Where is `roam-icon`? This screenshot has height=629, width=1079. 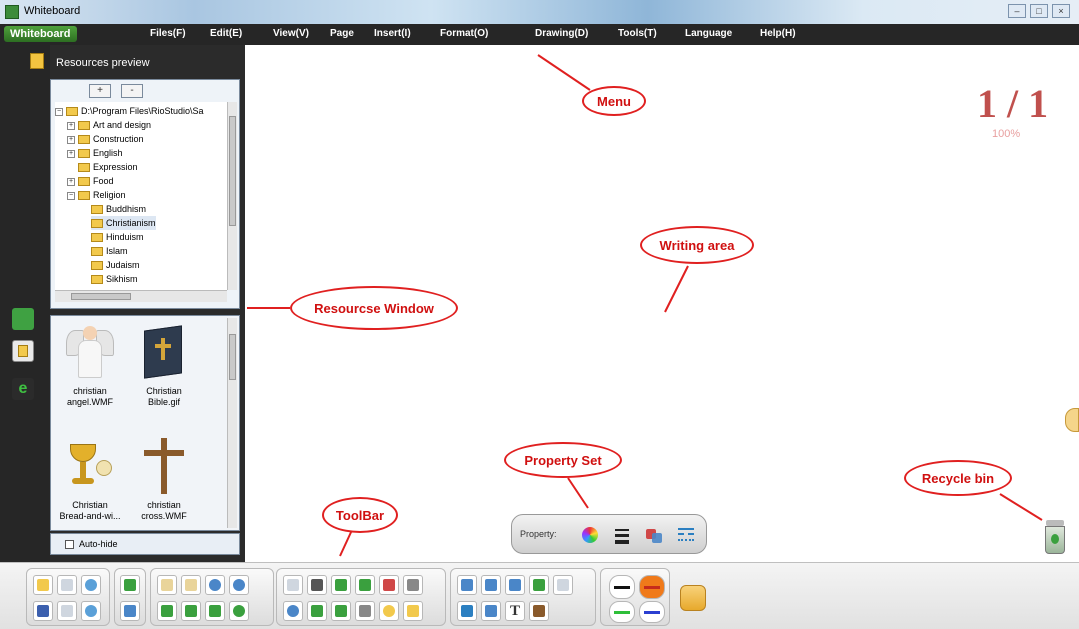
roam-icon is located at coordinates (215, 611).